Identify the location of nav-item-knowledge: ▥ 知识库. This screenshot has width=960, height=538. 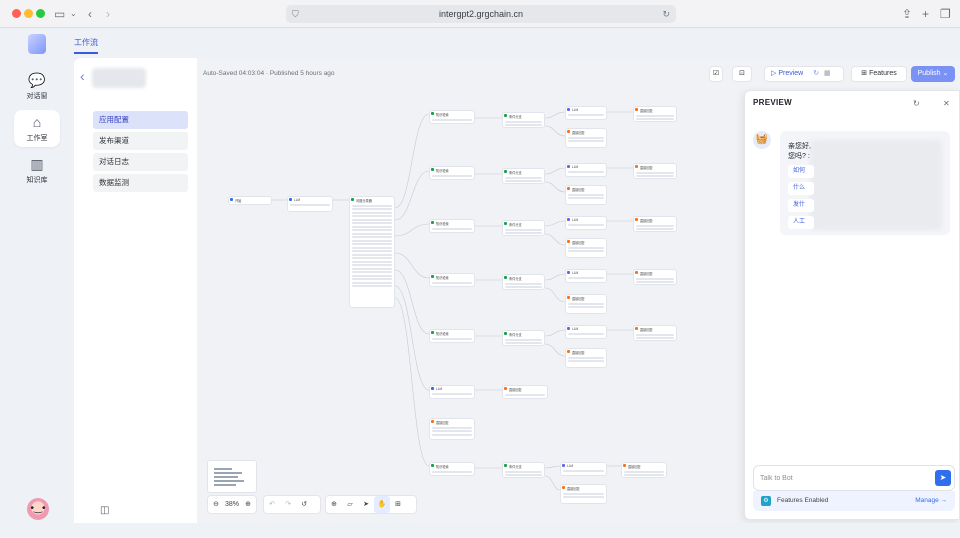
(37, 170).